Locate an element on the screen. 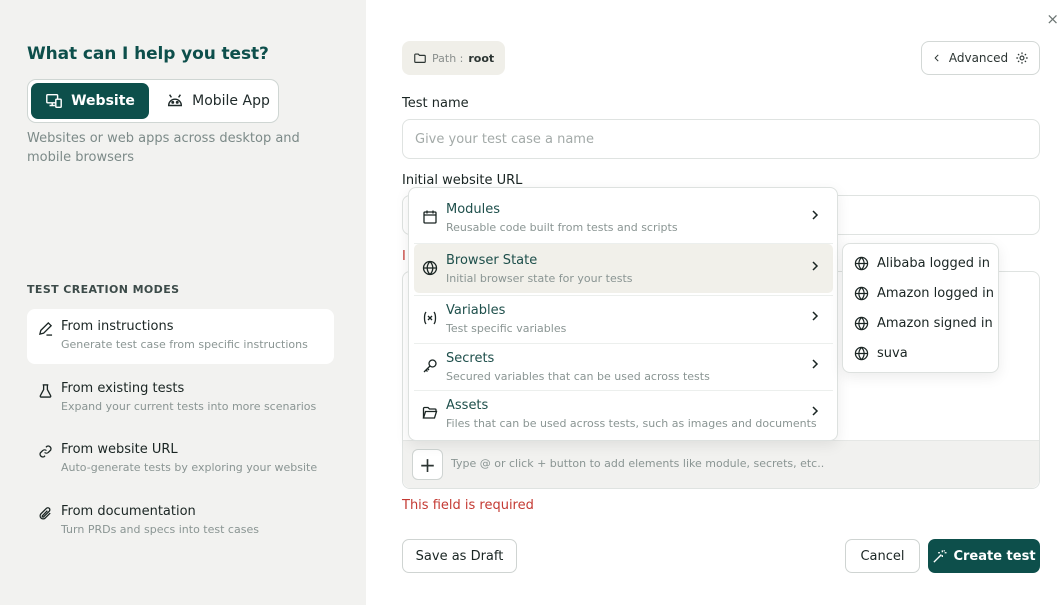 The image size is (1063, 605). pencil-icon is located at coordinates (45, 328).